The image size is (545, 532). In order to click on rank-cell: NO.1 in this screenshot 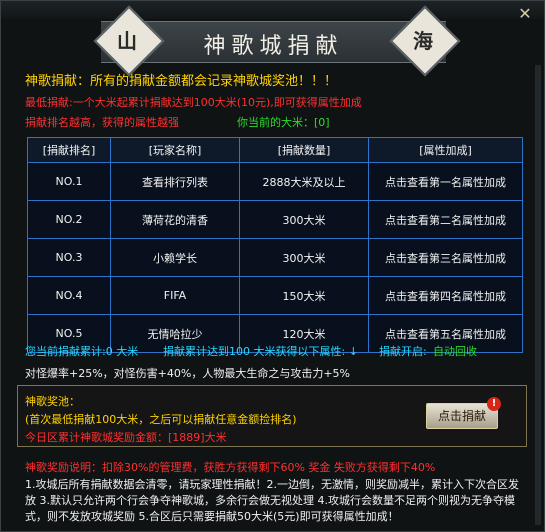, I will do `click(69, 181)`.